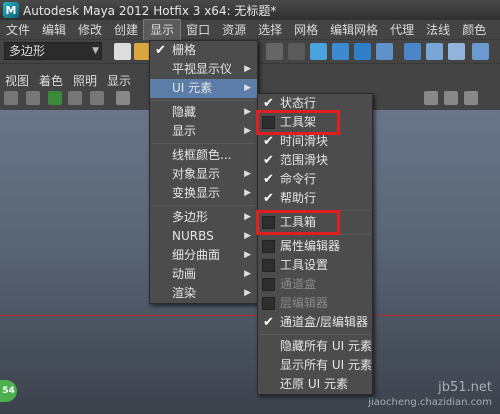 The width and height of the screenshot is (500, 414). What do you see at coordinates (75, 98) in the screenshot?
I see `image-plane-icon` at bounding box center [75, 98].